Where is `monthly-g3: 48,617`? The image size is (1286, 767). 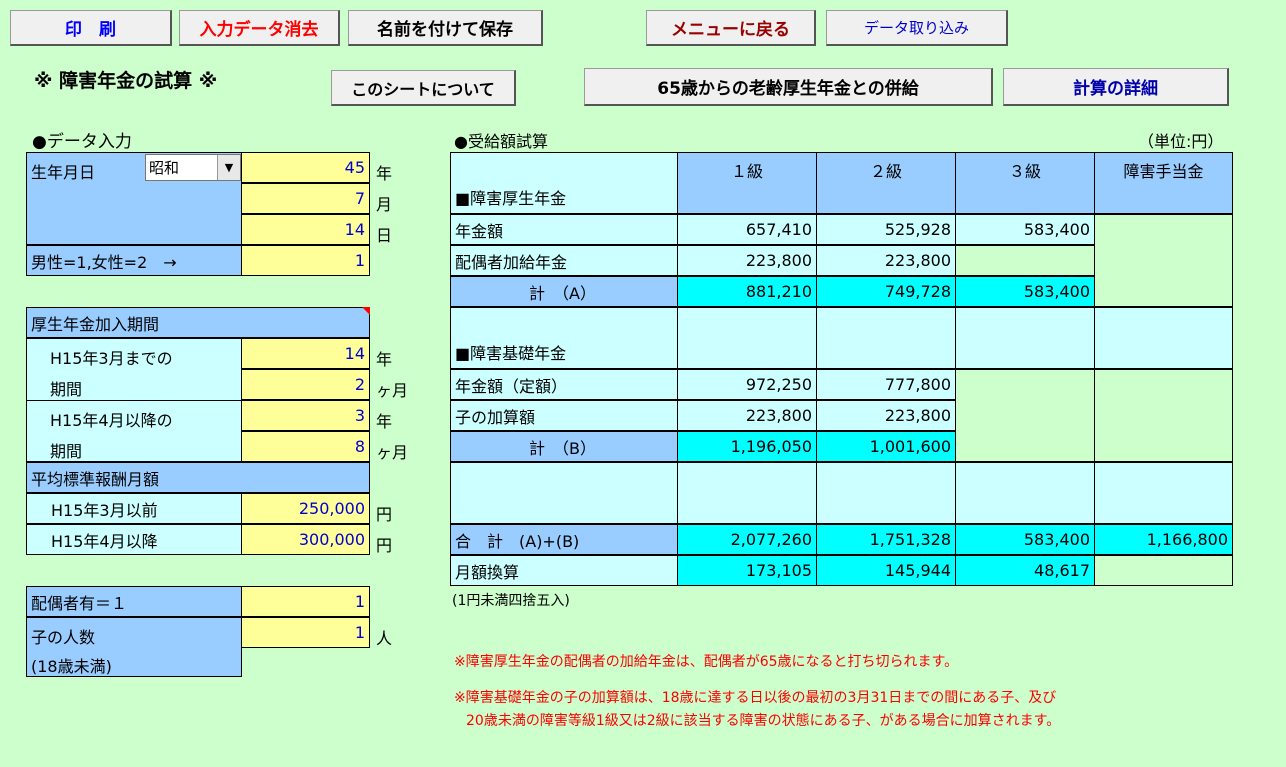
monthly-g3: 48,617 is located at coordinates (1025, 570).